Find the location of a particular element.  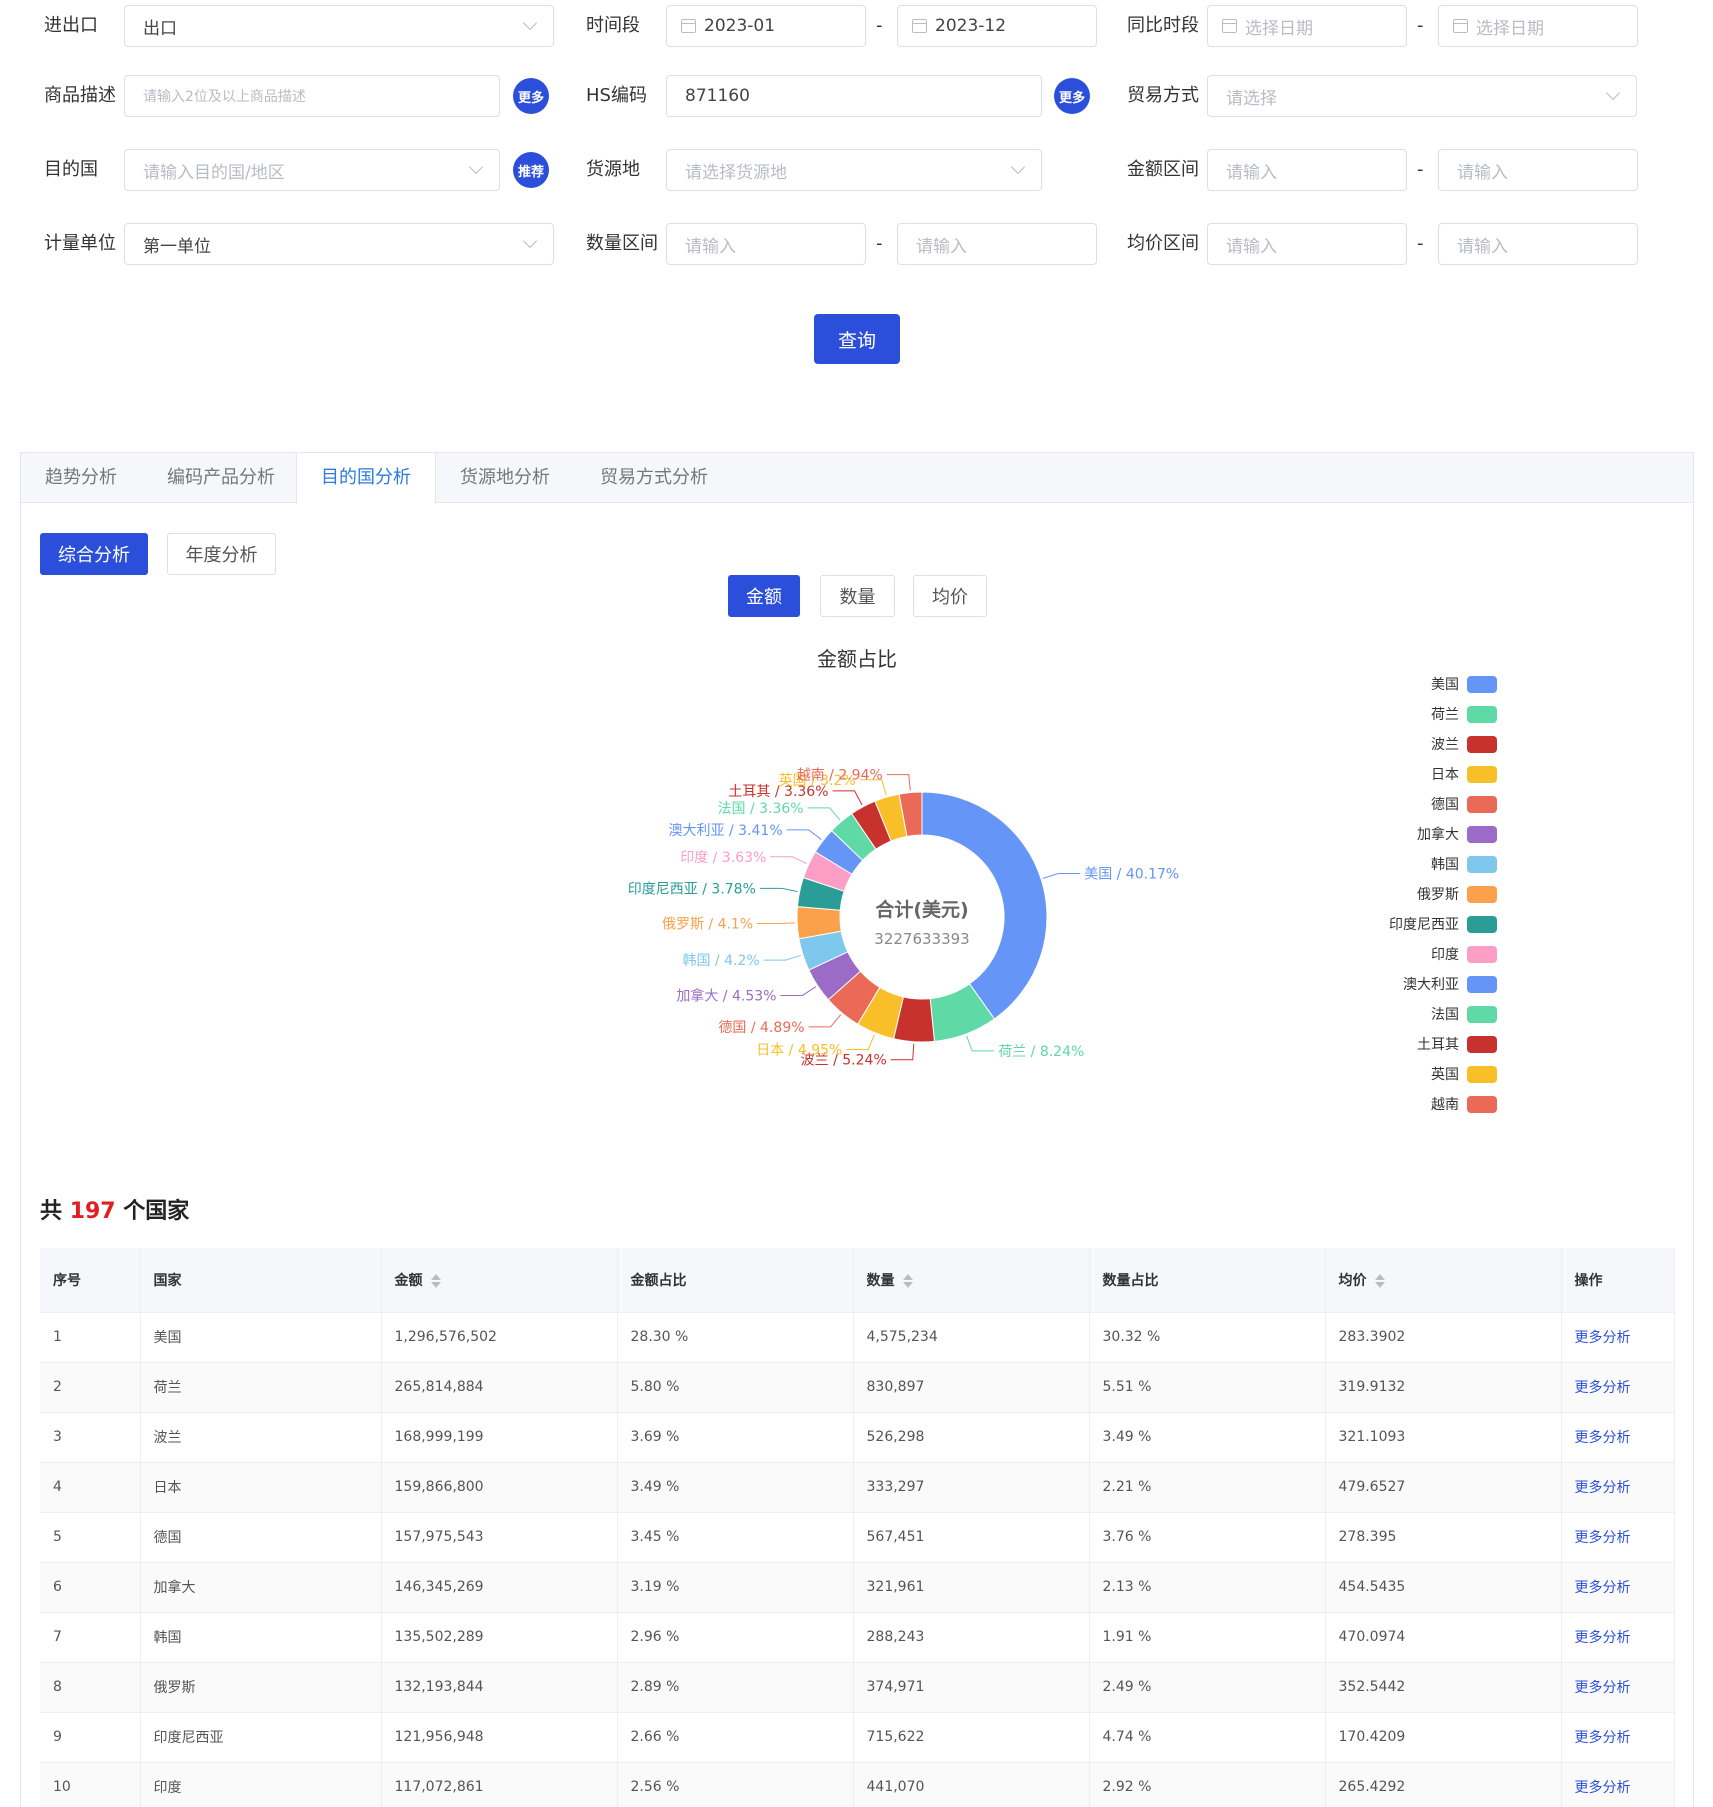

cell-amount-share: 2.66 % is located at coordinates (735, 1737).